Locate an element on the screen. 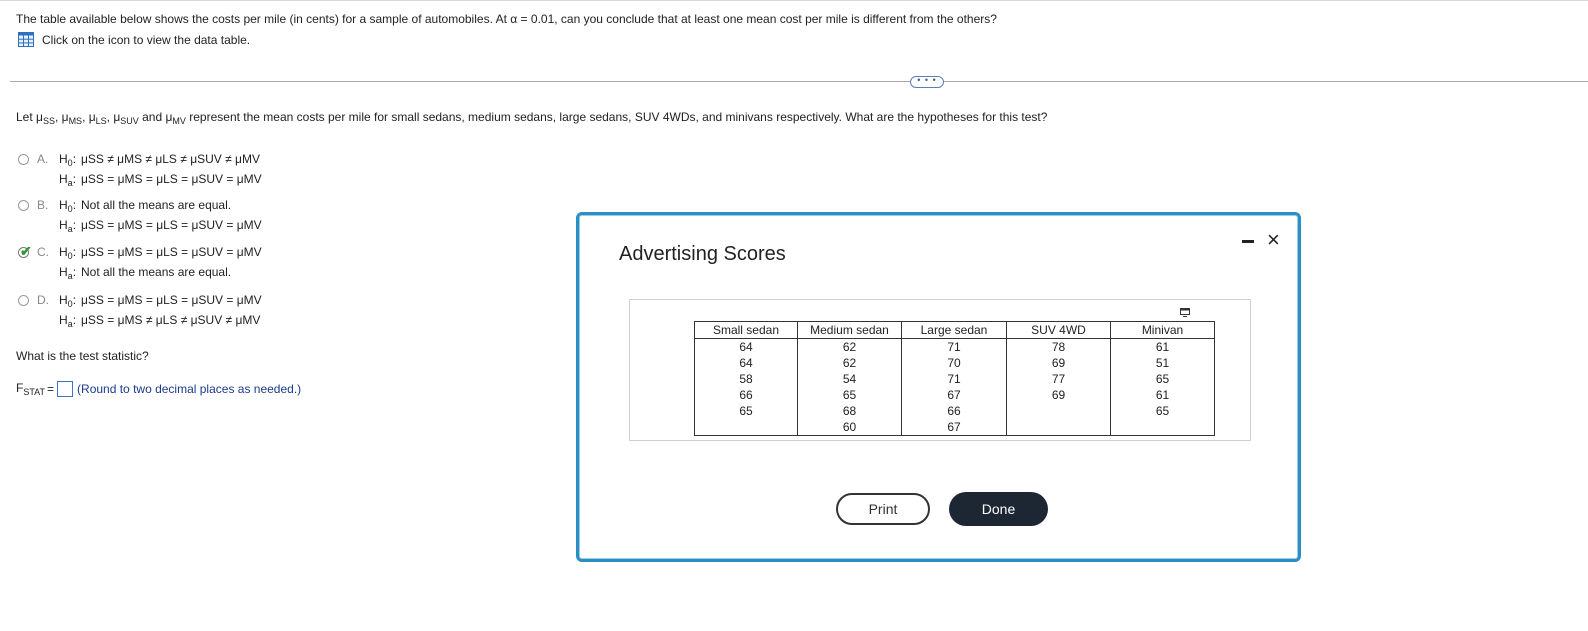  ellipsis-icon: • • • is located at coordinates (927, 80).